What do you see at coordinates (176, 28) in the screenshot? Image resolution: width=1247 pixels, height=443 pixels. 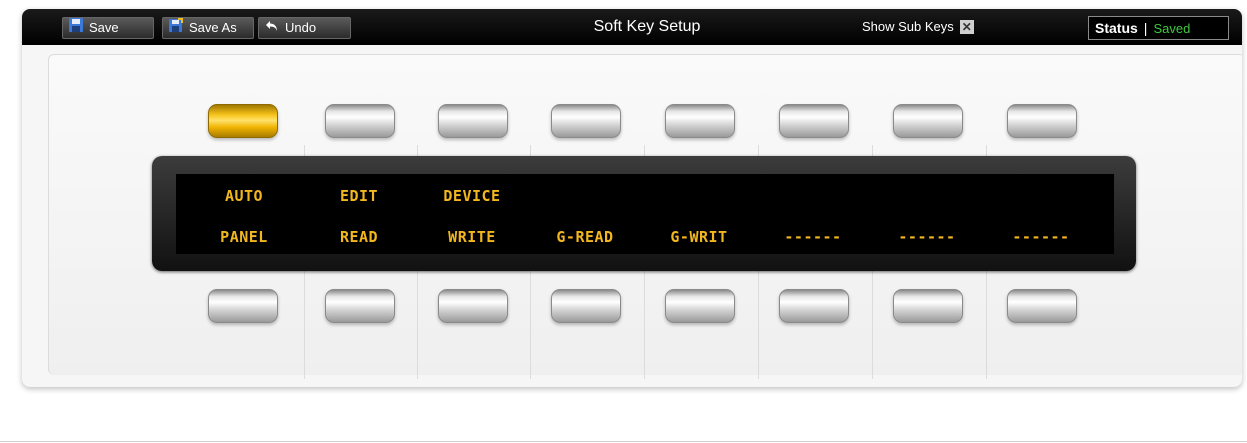 I see `save-as-icon` at bounding box center [176, 28].